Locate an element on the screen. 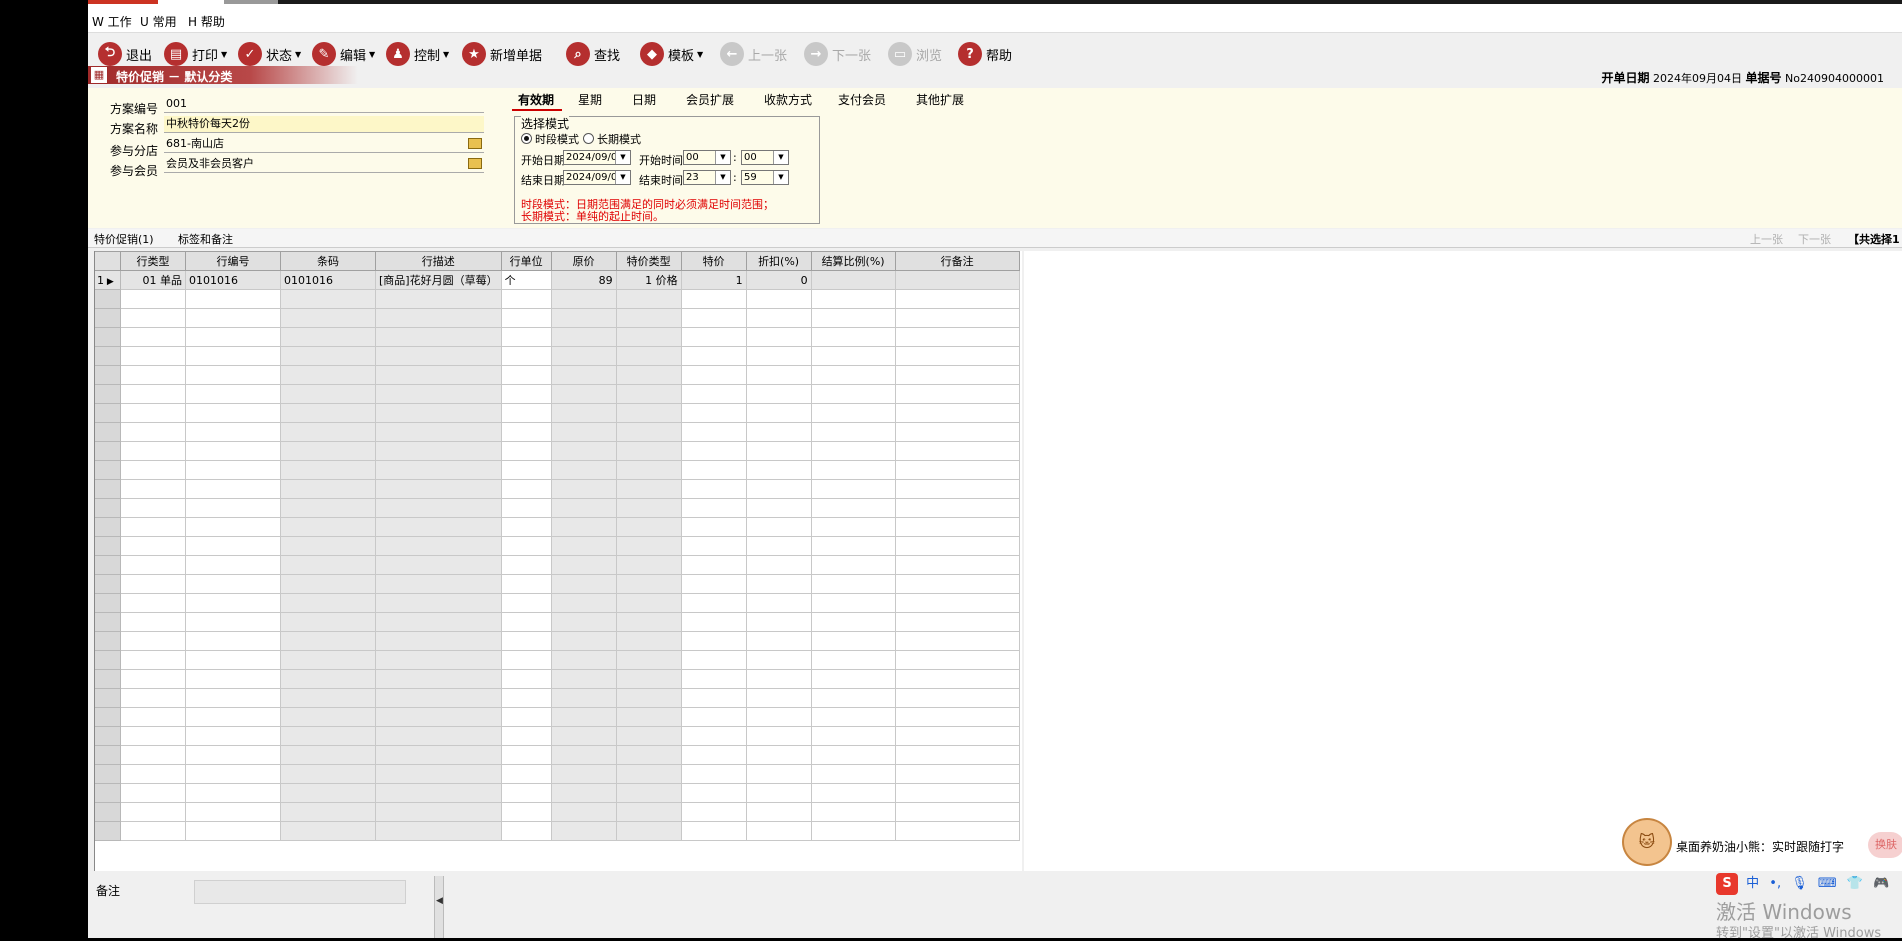 The width and height of the screenshot is (1902, 941). tab-special-price: 特价促销(1) is located at coordinates (124, 239).